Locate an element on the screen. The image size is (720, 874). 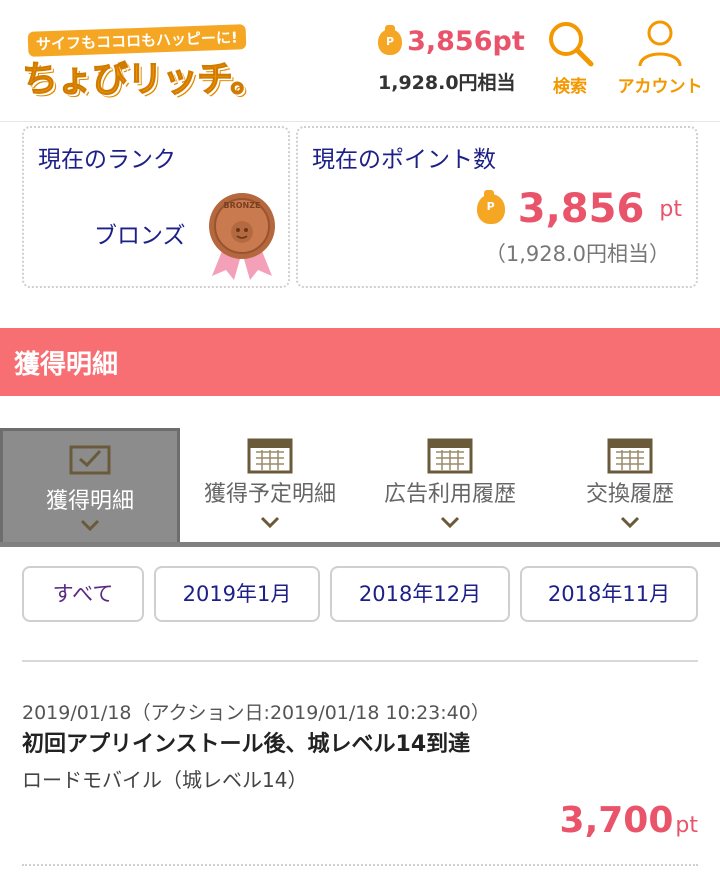
history-tabs: 獲得明細 獲得予定明細 広告利用履歴 交換履歴 is located at coordinates (360, 487).